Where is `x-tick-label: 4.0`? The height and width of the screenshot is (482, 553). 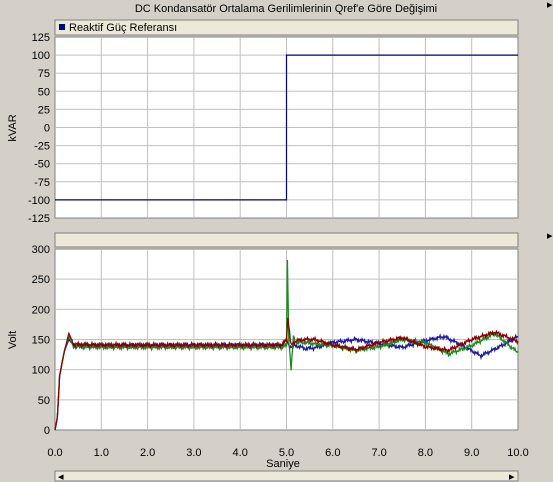
x-tick-label: 4.0 is located at coordinates (240, 453).